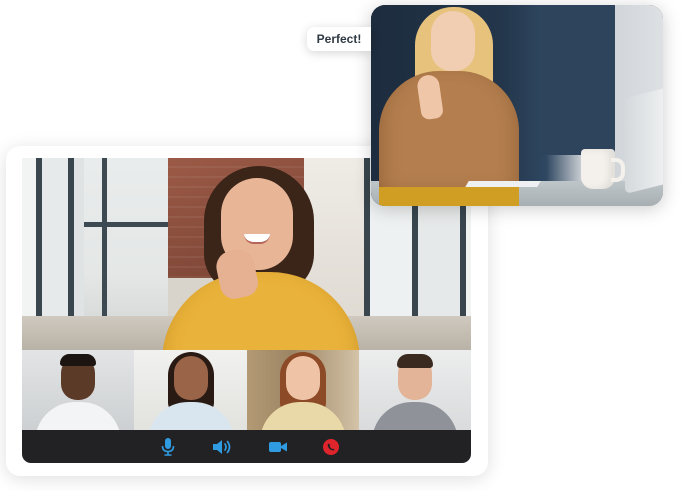 The height and width of the screenshot is (491, 684). I want to click on speaker-skirt, so click(449, 196).